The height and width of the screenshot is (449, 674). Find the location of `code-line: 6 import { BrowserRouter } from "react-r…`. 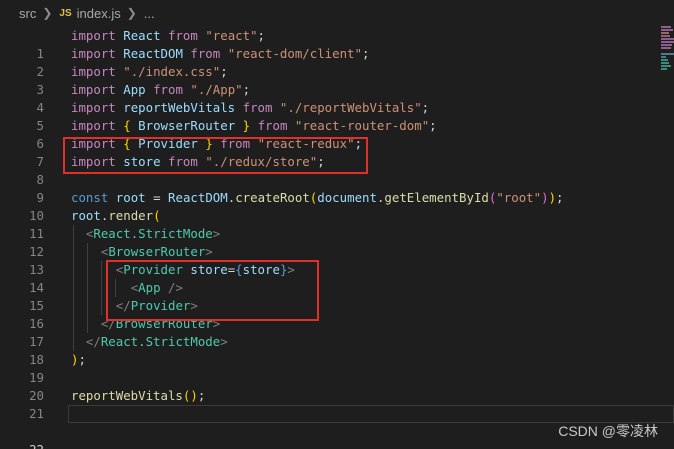

code-line: 6 import { BrowserRouter } from "react-r… is located at coordinates (337, 134).